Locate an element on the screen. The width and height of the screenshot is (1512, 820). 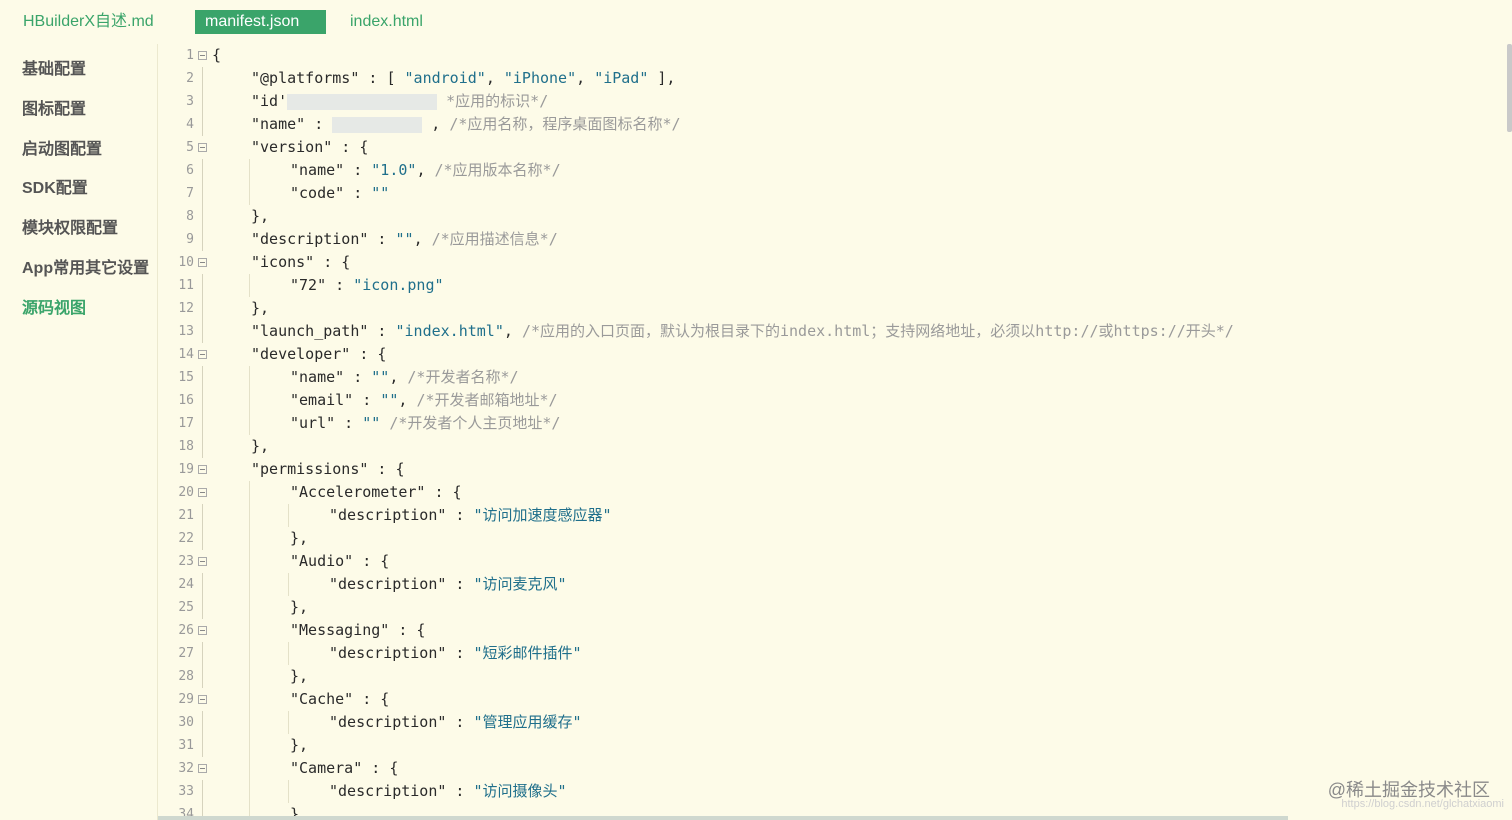
code-line: 30 "description" : "管理应用缓存" is located at coordinates (828, 722).